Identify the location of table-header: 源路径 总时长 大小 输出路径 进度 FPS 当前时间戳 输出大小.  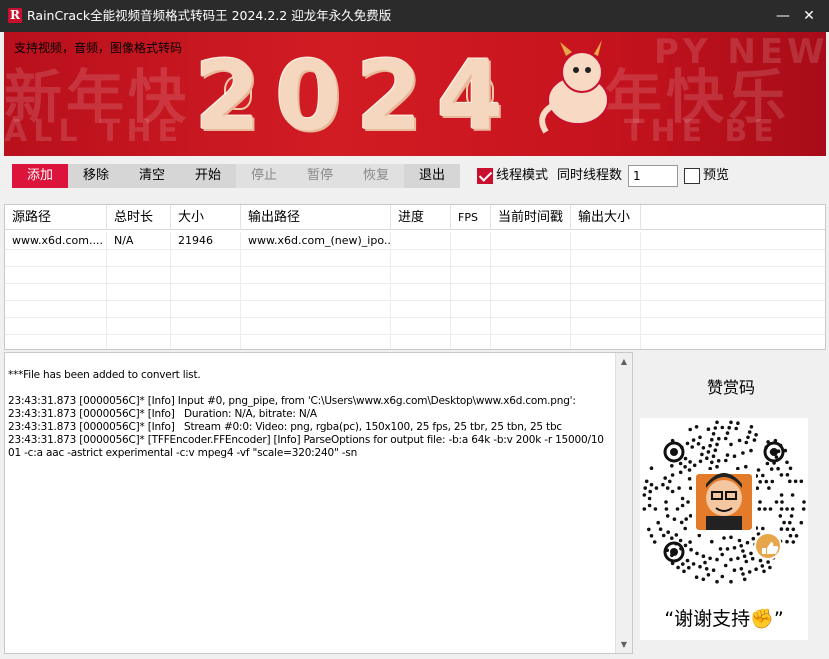
(415, 217).